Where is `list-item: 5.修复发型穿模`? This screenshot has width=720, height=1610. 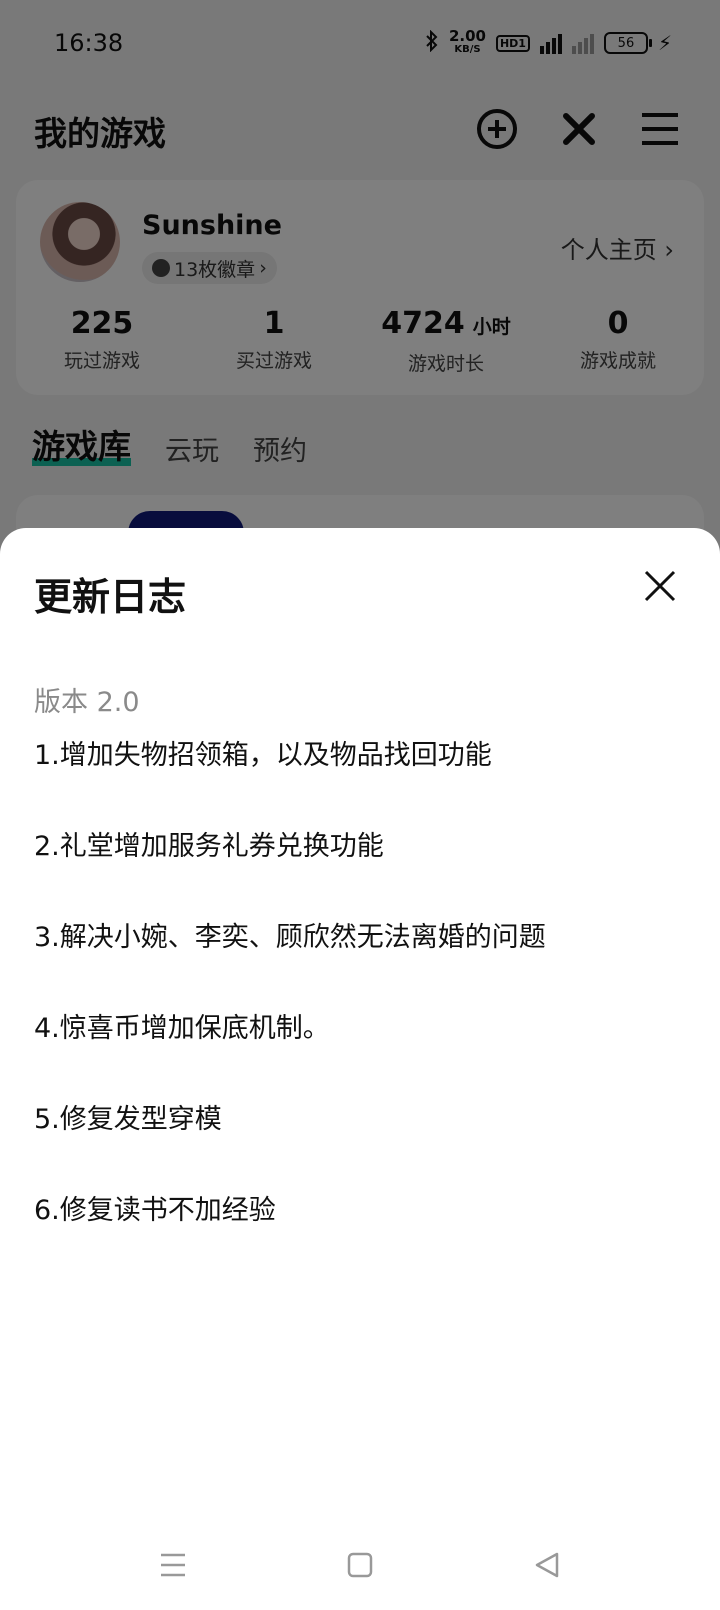
list-item: 5.修复发型穿模 is located at coordinates (128, 1119).